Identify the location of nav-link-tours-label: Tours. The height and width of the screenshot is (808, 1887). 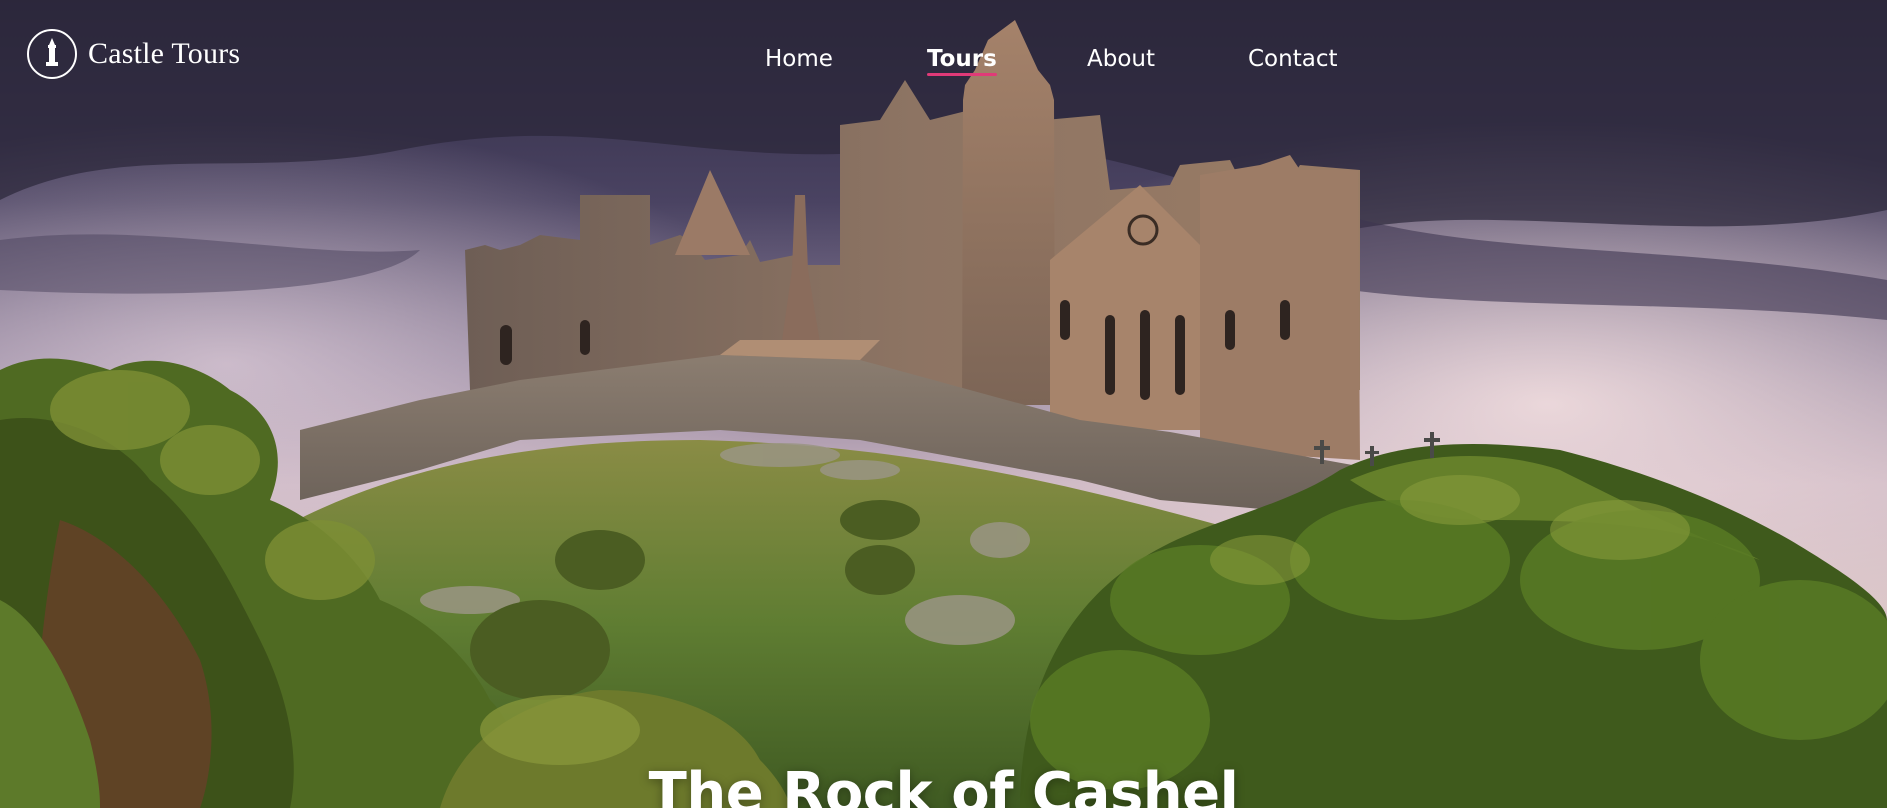
(962, 59).